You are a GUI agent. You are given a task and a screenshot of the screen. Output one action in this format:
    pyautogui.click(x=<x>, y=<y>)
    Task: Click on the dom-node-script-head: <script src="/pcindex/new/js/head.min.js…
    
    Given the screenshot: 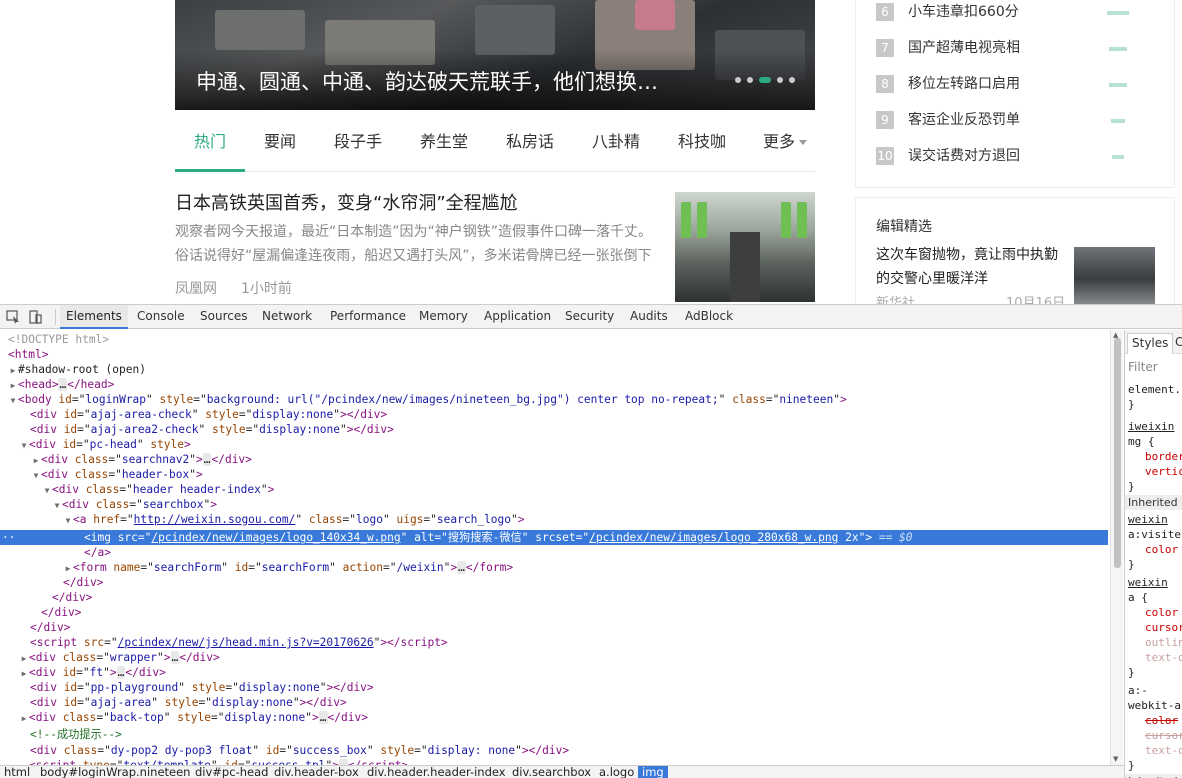 What is the action you would take?
    pyautogui.click(x=554, y=642)
    